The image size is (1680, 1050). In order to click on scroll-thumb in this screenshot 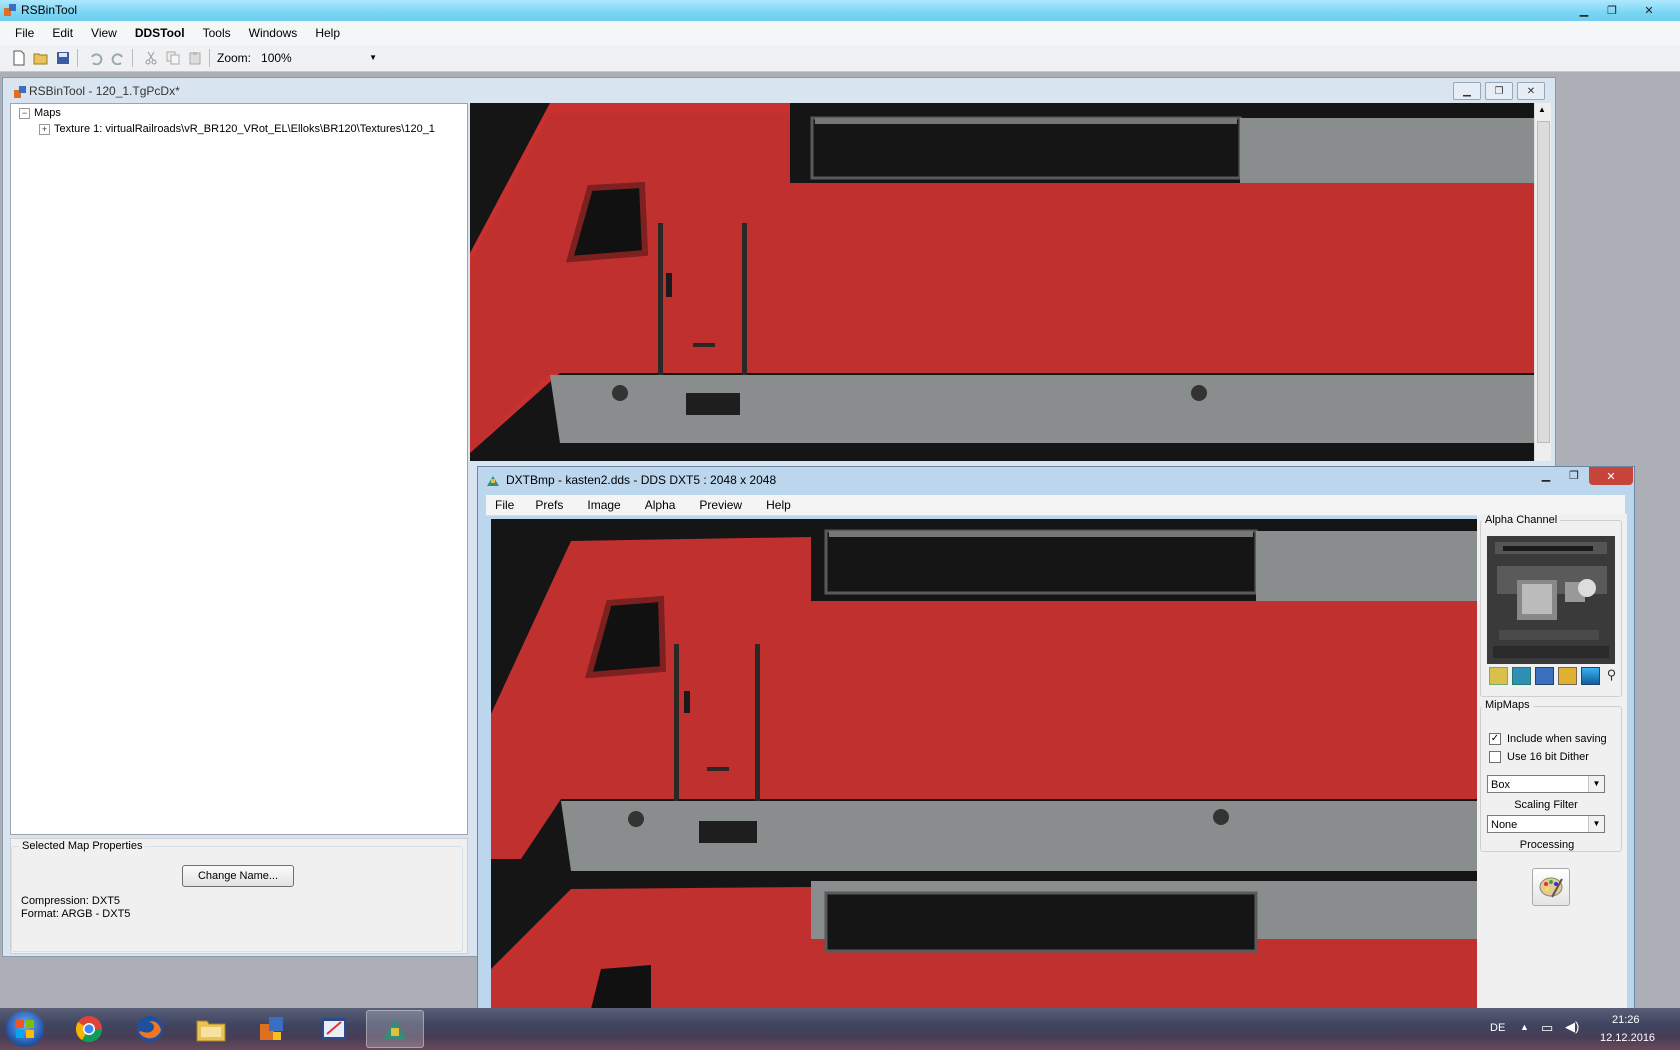, I will do `click(1543, 282)`.